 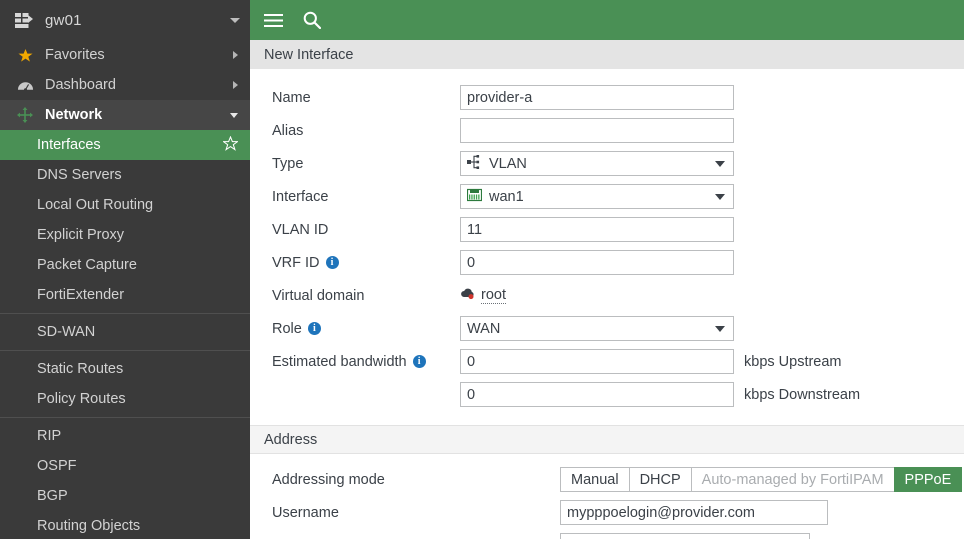 What do you see at coordinates (312, 20) in the screenshot?
I see `search-icon` at bounding box center [312, 20].